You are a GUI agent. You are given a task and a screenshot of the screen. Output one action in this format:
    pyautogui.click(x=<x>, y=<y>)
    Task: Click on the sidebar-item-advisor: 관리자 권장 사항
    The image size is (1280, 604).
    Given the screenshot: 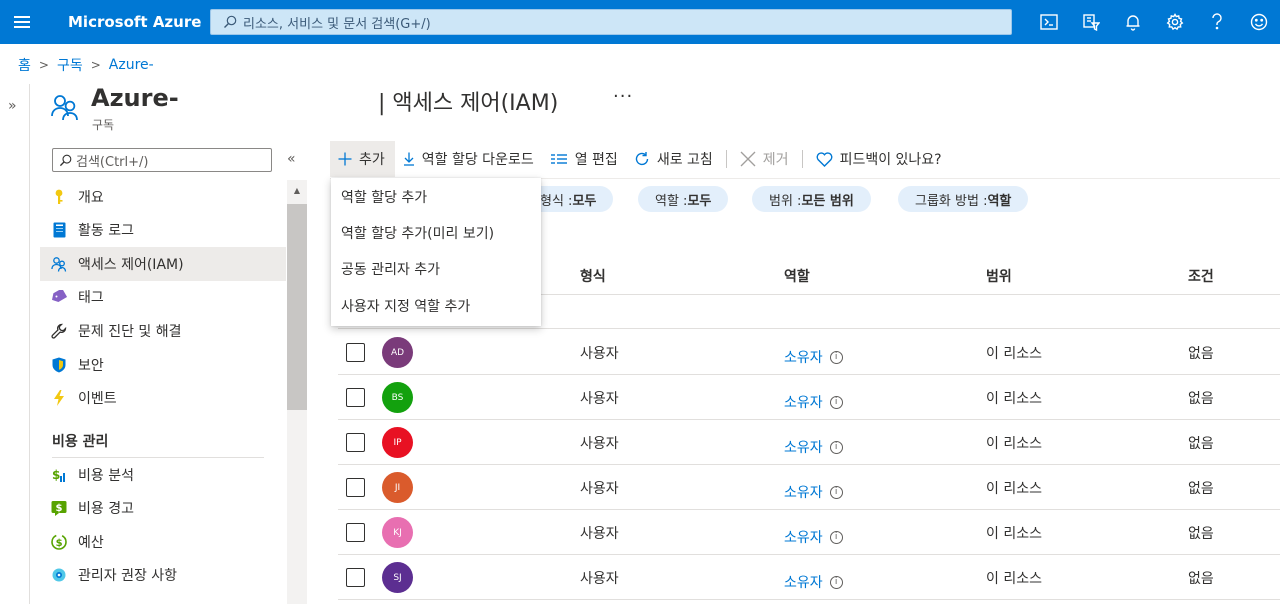 What is the action you would take?
    pyautogui.click(x=163, y=575)
    